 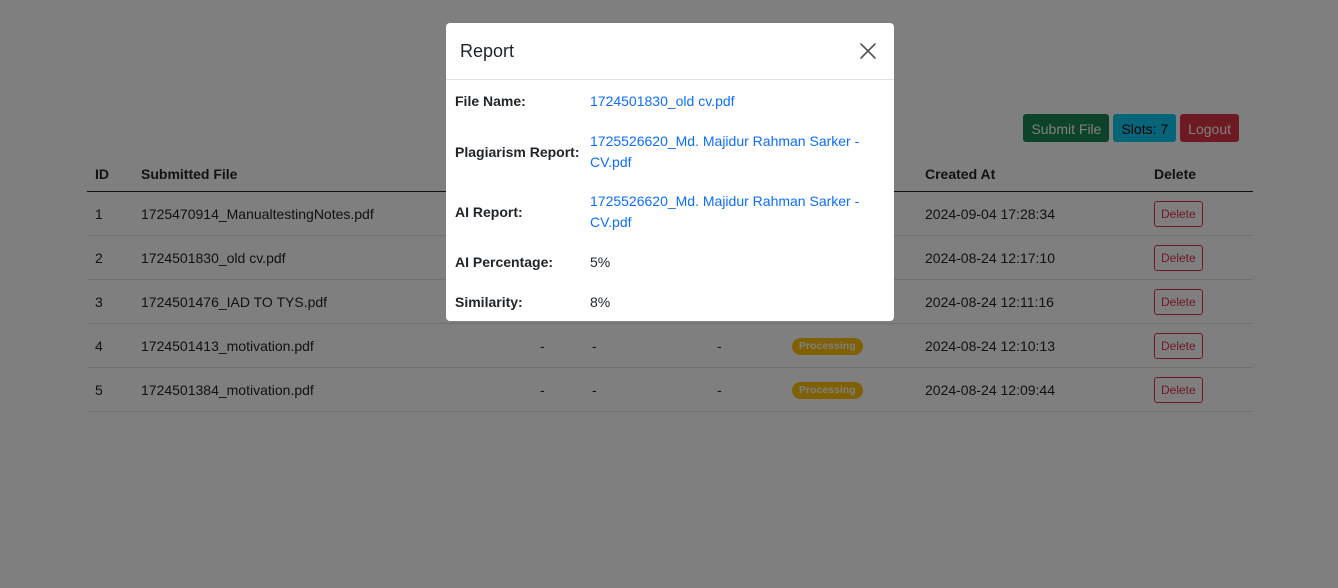 I want to click on ai-report-label: AI Report:, so click(x=489, y=211).